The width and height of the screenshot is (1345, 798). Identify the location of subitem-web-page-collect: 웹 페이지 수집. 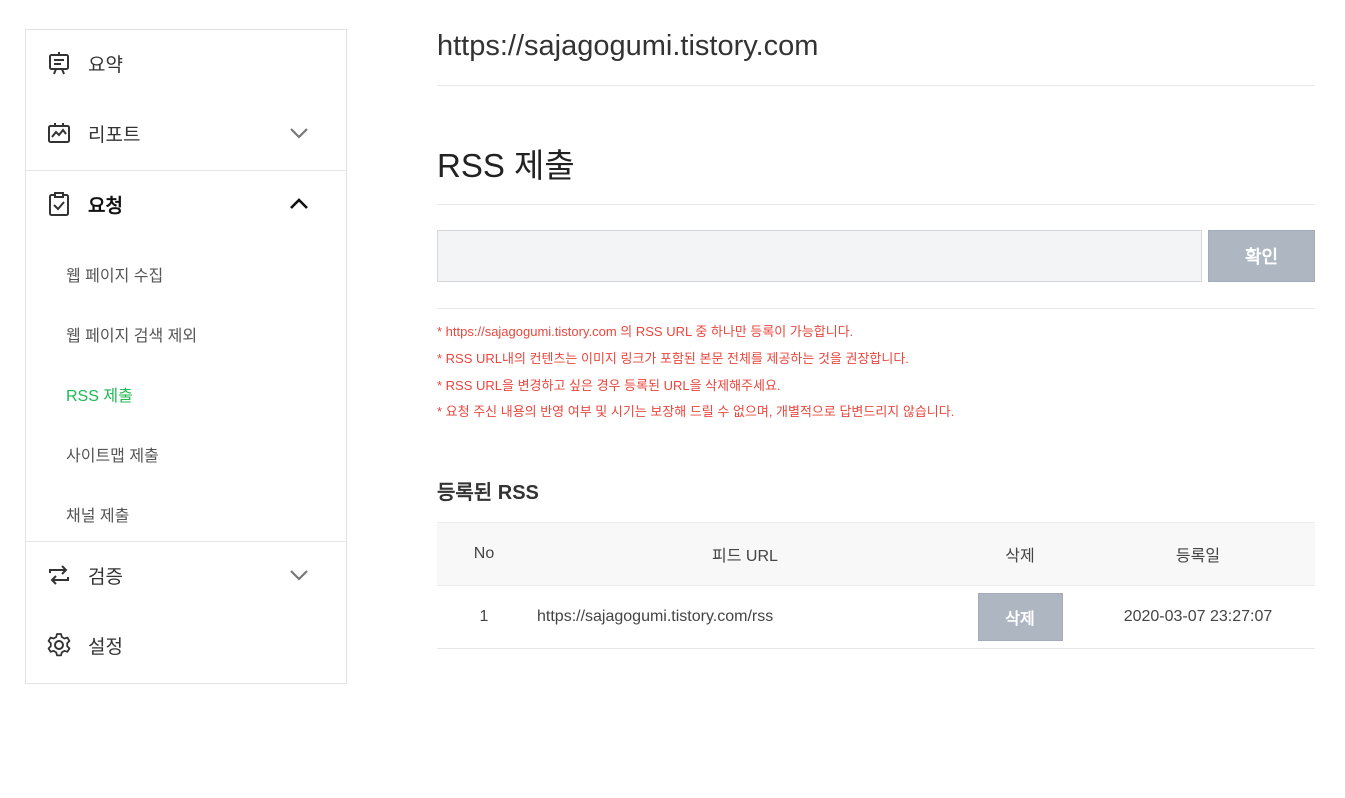
(114, 274).